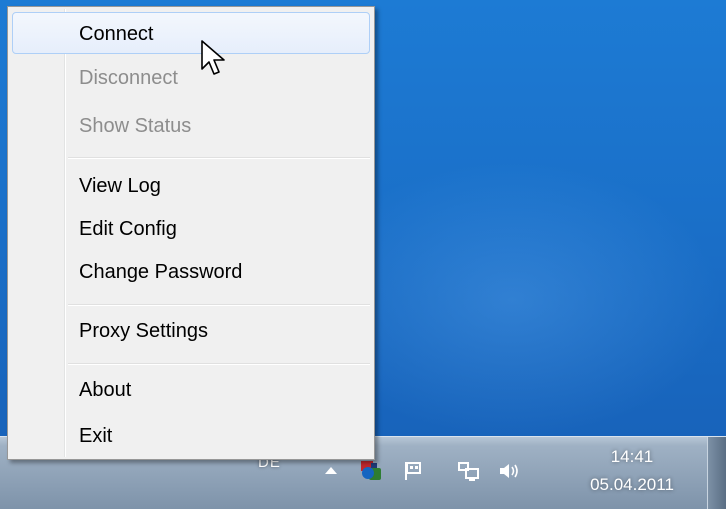 The width and height of the screenshot is (726, 509). Describe the element at coordinates (135, 126) in the screenshot. I see `menu-item-label: Show Status` at that location.